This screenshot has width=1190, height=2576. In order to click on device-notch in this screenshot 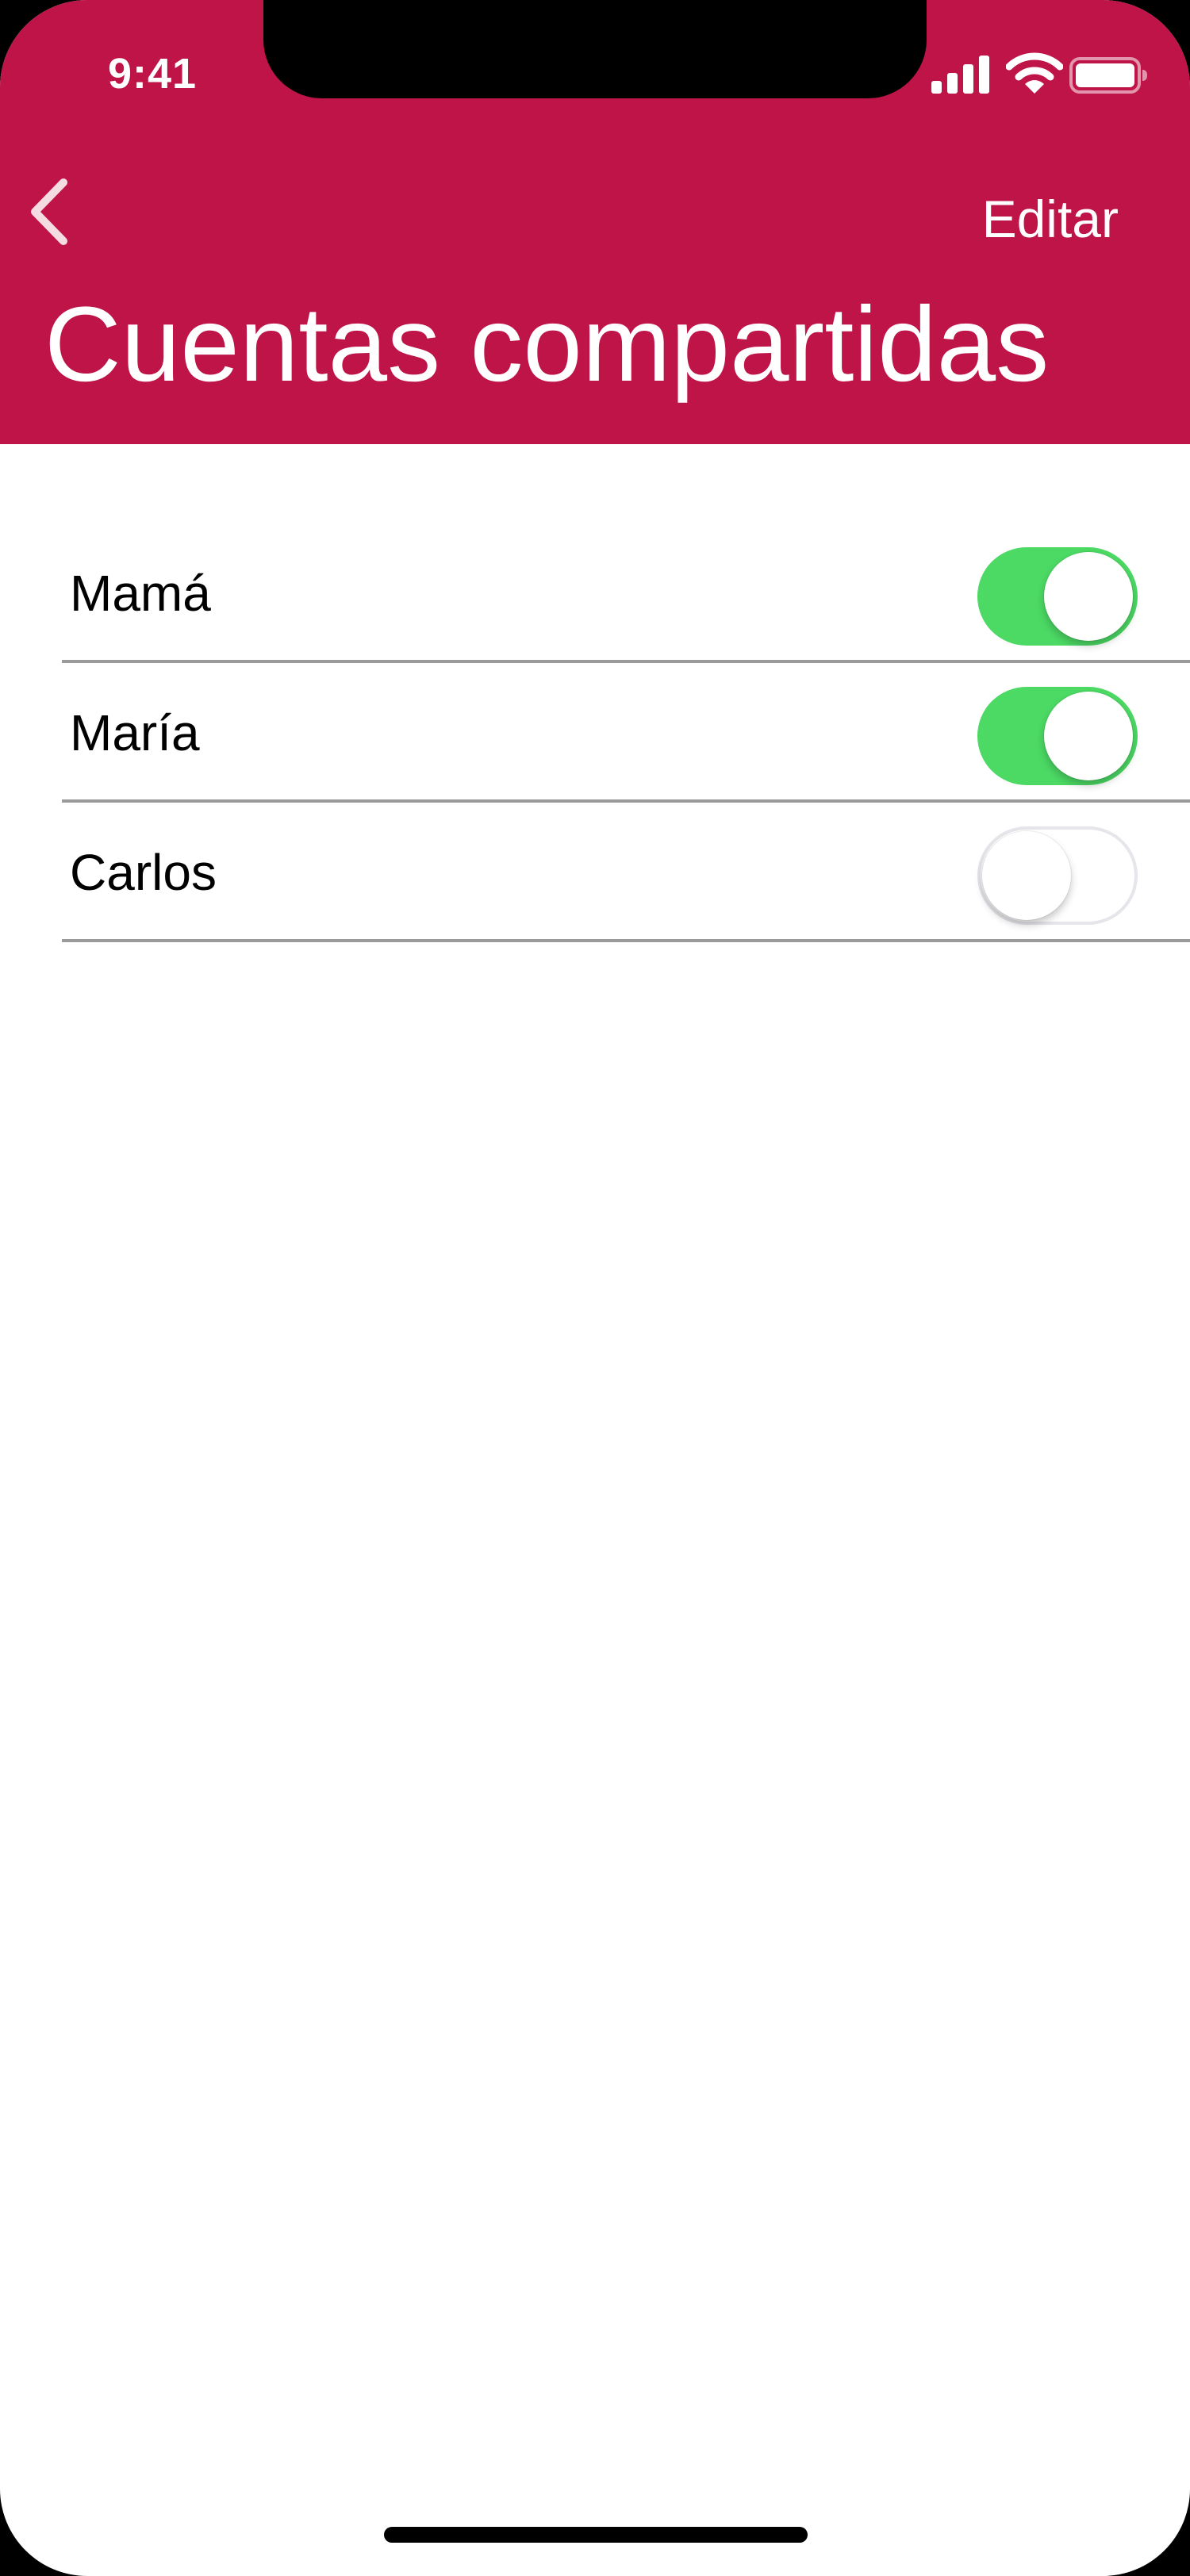, I will do `click(595, 49)`.